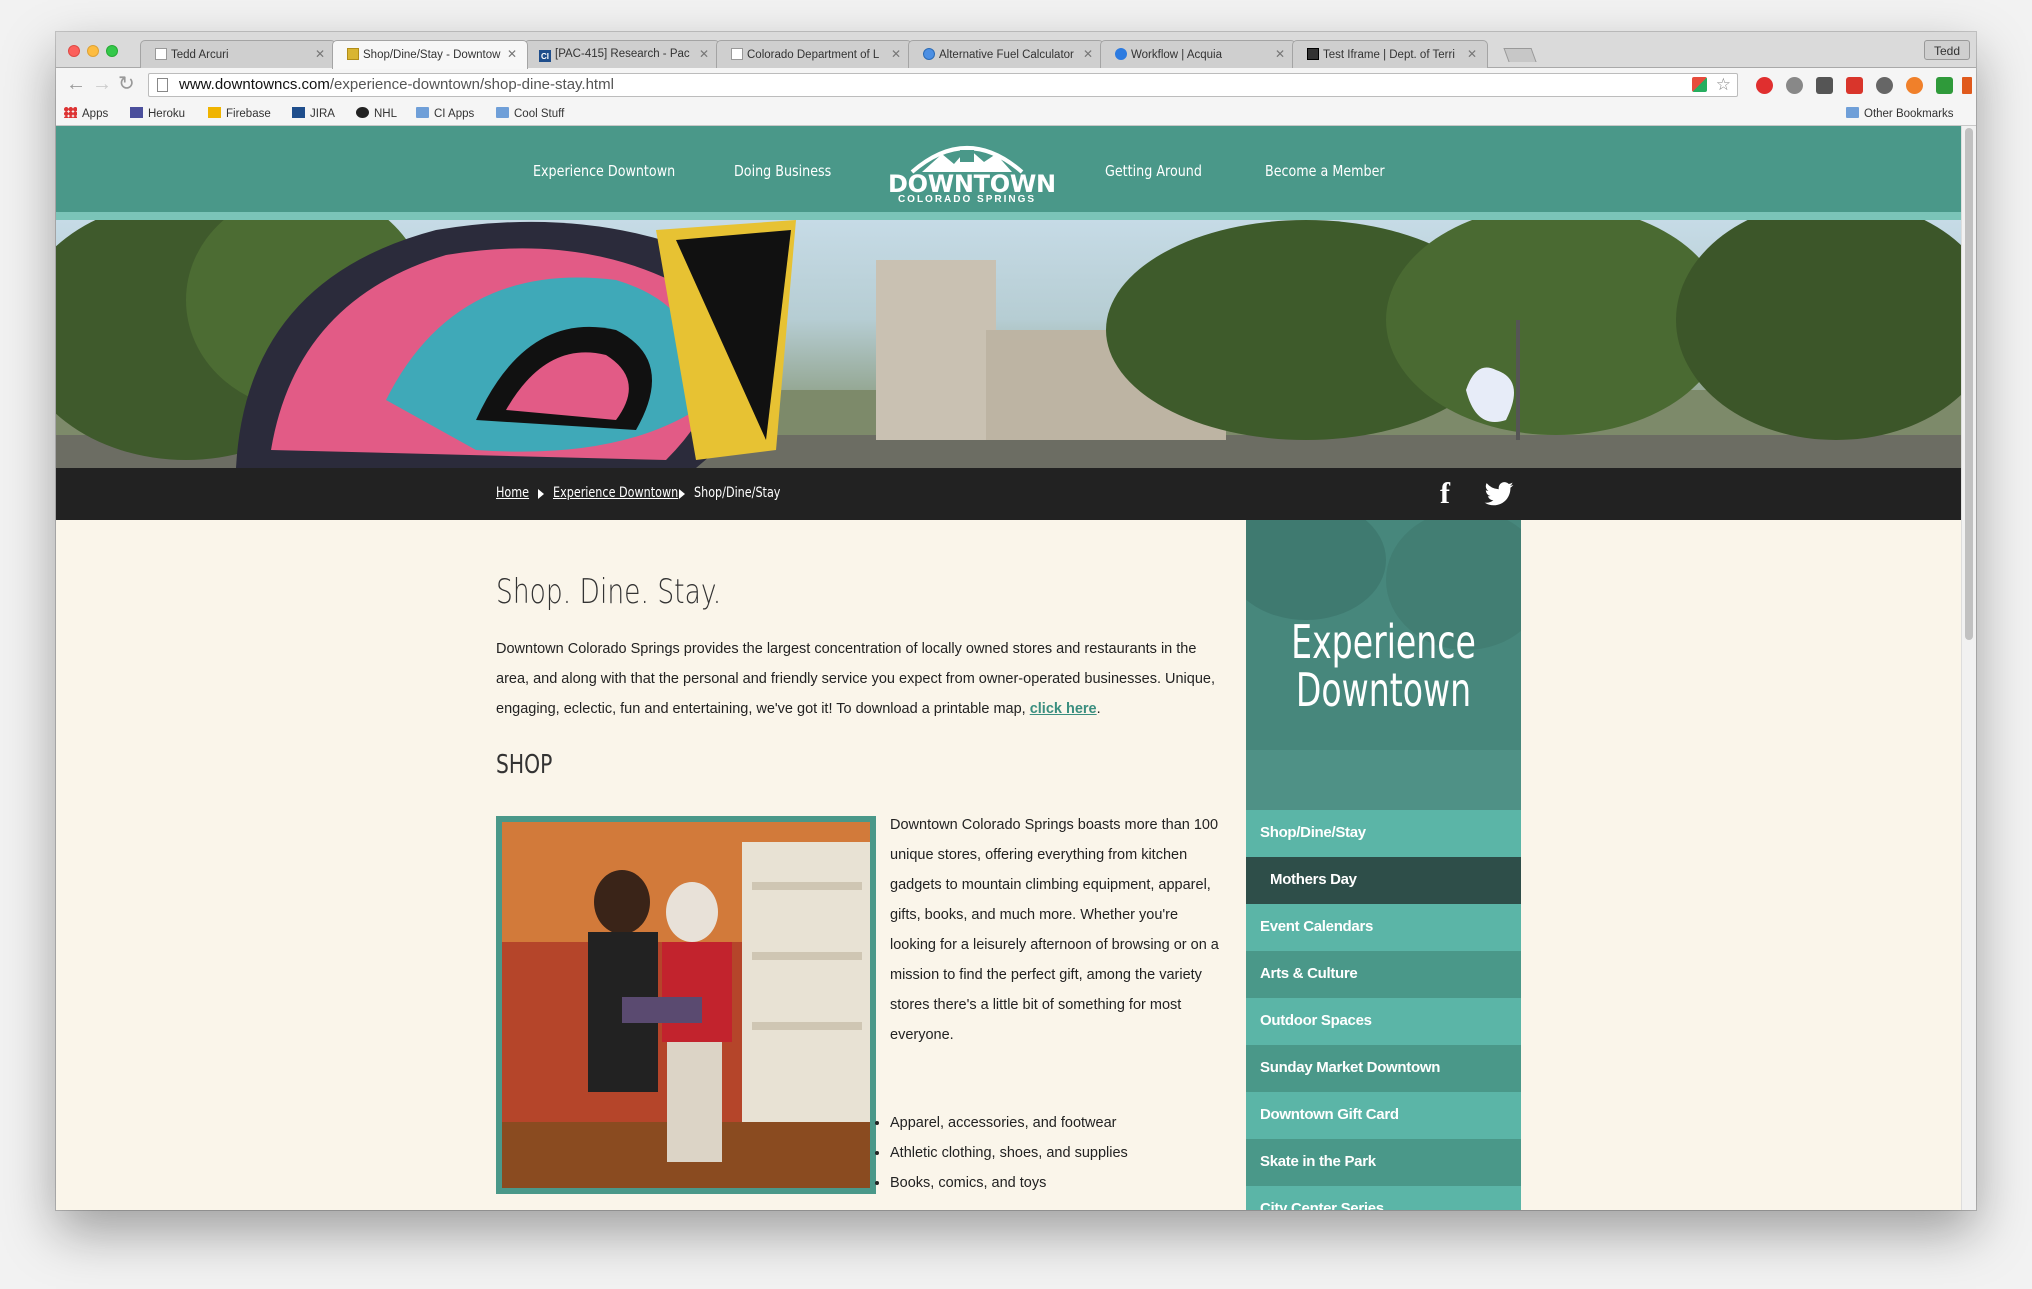 This screenshot has width=2032, height=1289. What do you see at coordinates (1383, 1162) in the screenshot?
I see `sidebar-item-skate-in-park: Skate in the Park` at bounding box center [1383, 1162].